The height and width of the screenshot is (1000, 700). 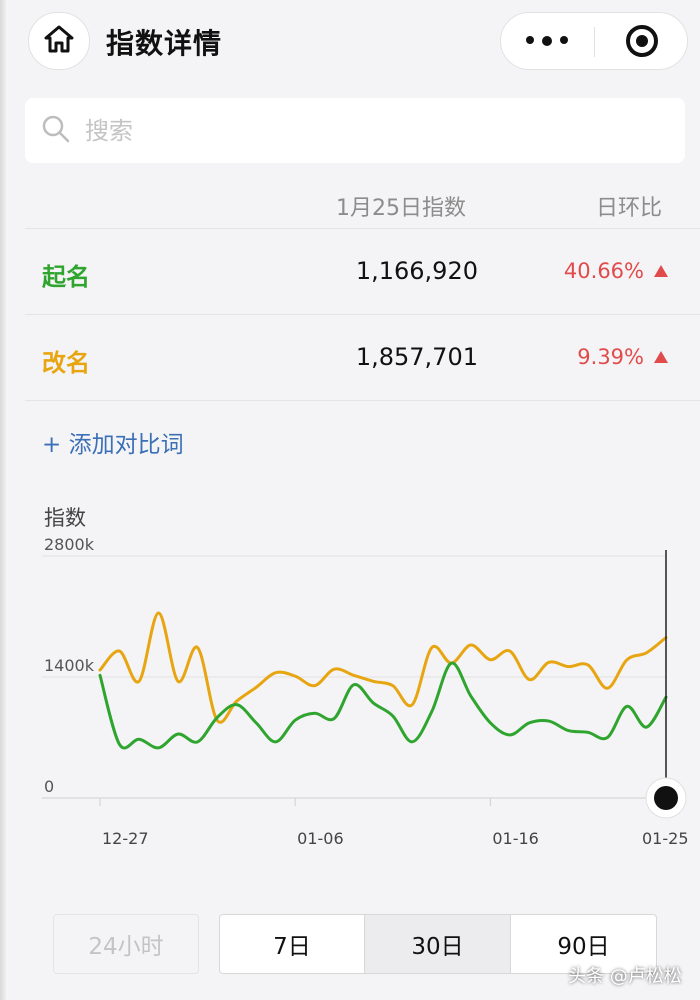 What do you see at coordinates (164, 43) in the screenshot?
I see `page-title: 指数详情` at bounding box center [164, 43].